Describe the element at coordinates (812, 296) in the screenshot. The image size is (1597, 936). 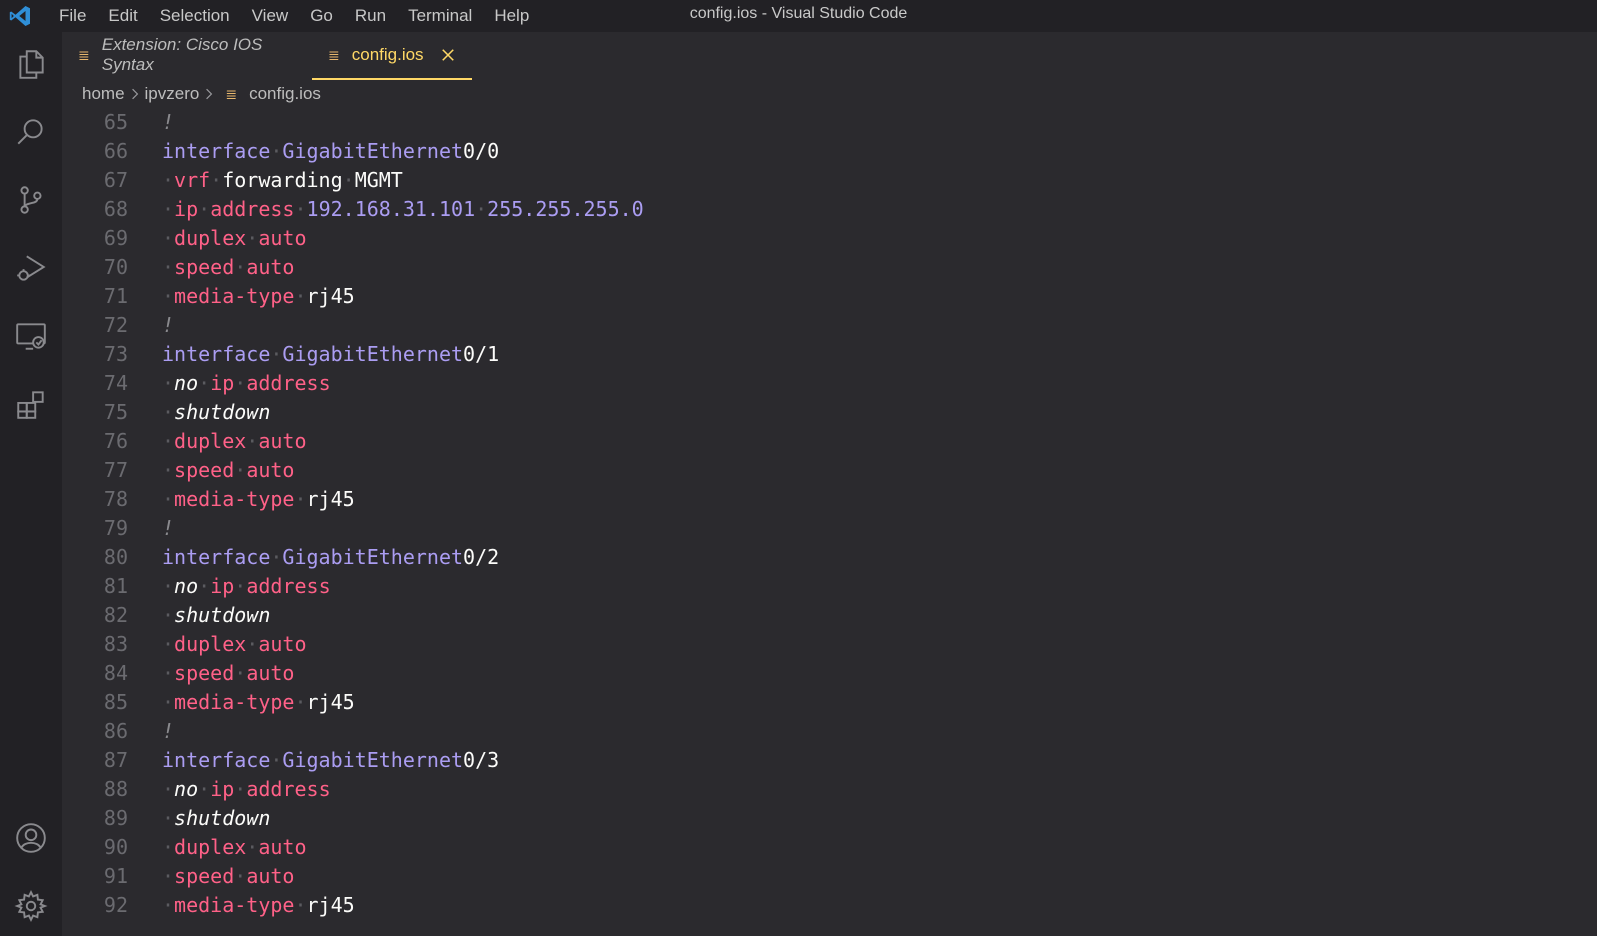
I see `code-line: 71 ·media-type·rj45` at that location.